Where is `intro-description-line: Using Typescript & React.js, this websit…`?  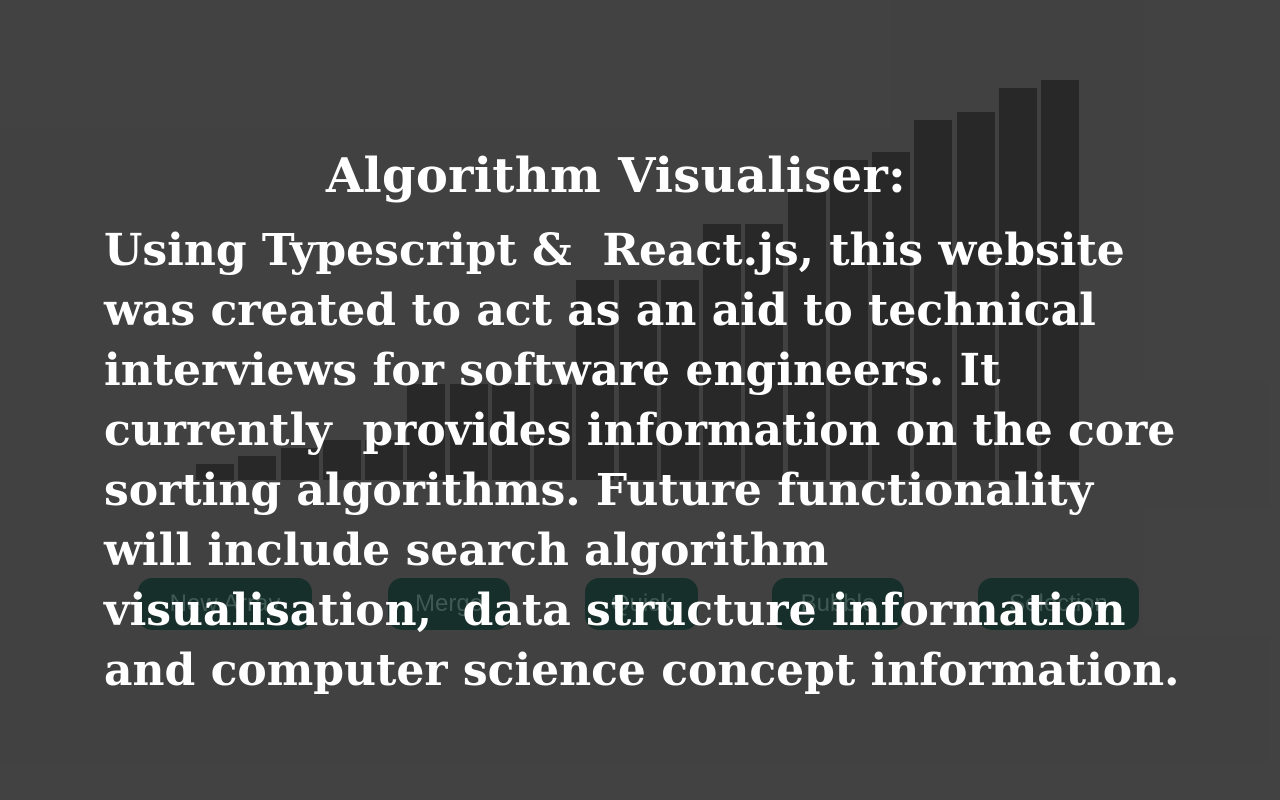
intro-description-line: Using Typescript & React.js, this websit… is located at coordinates (614, 250).